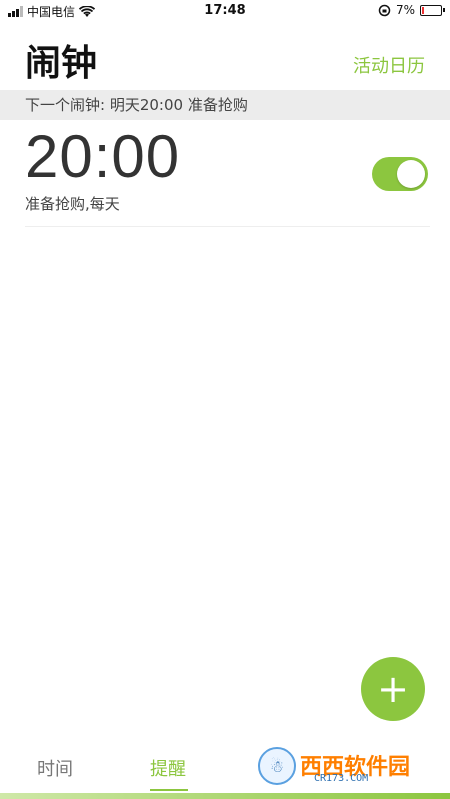 Image resolution: width=450 pixels, height=799 pixels. I want to click on calendar-link: 活动日历, so click(389, 65).